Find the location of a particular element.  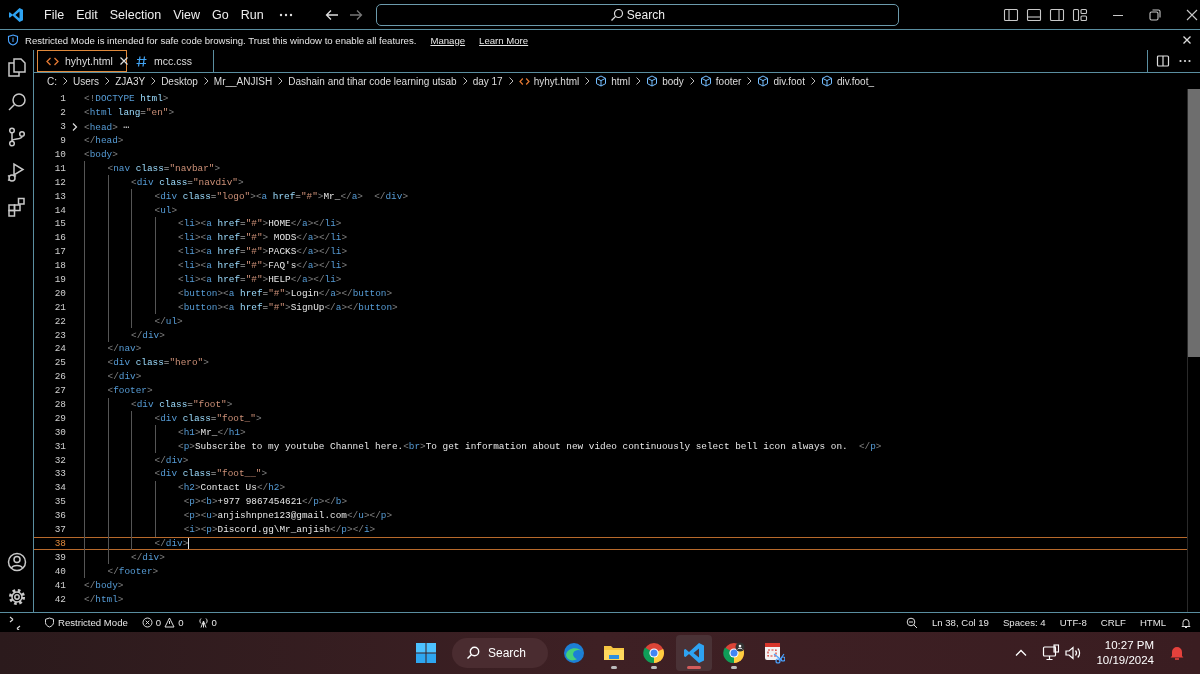

bell-icon is located at coordinates (1186, 622).